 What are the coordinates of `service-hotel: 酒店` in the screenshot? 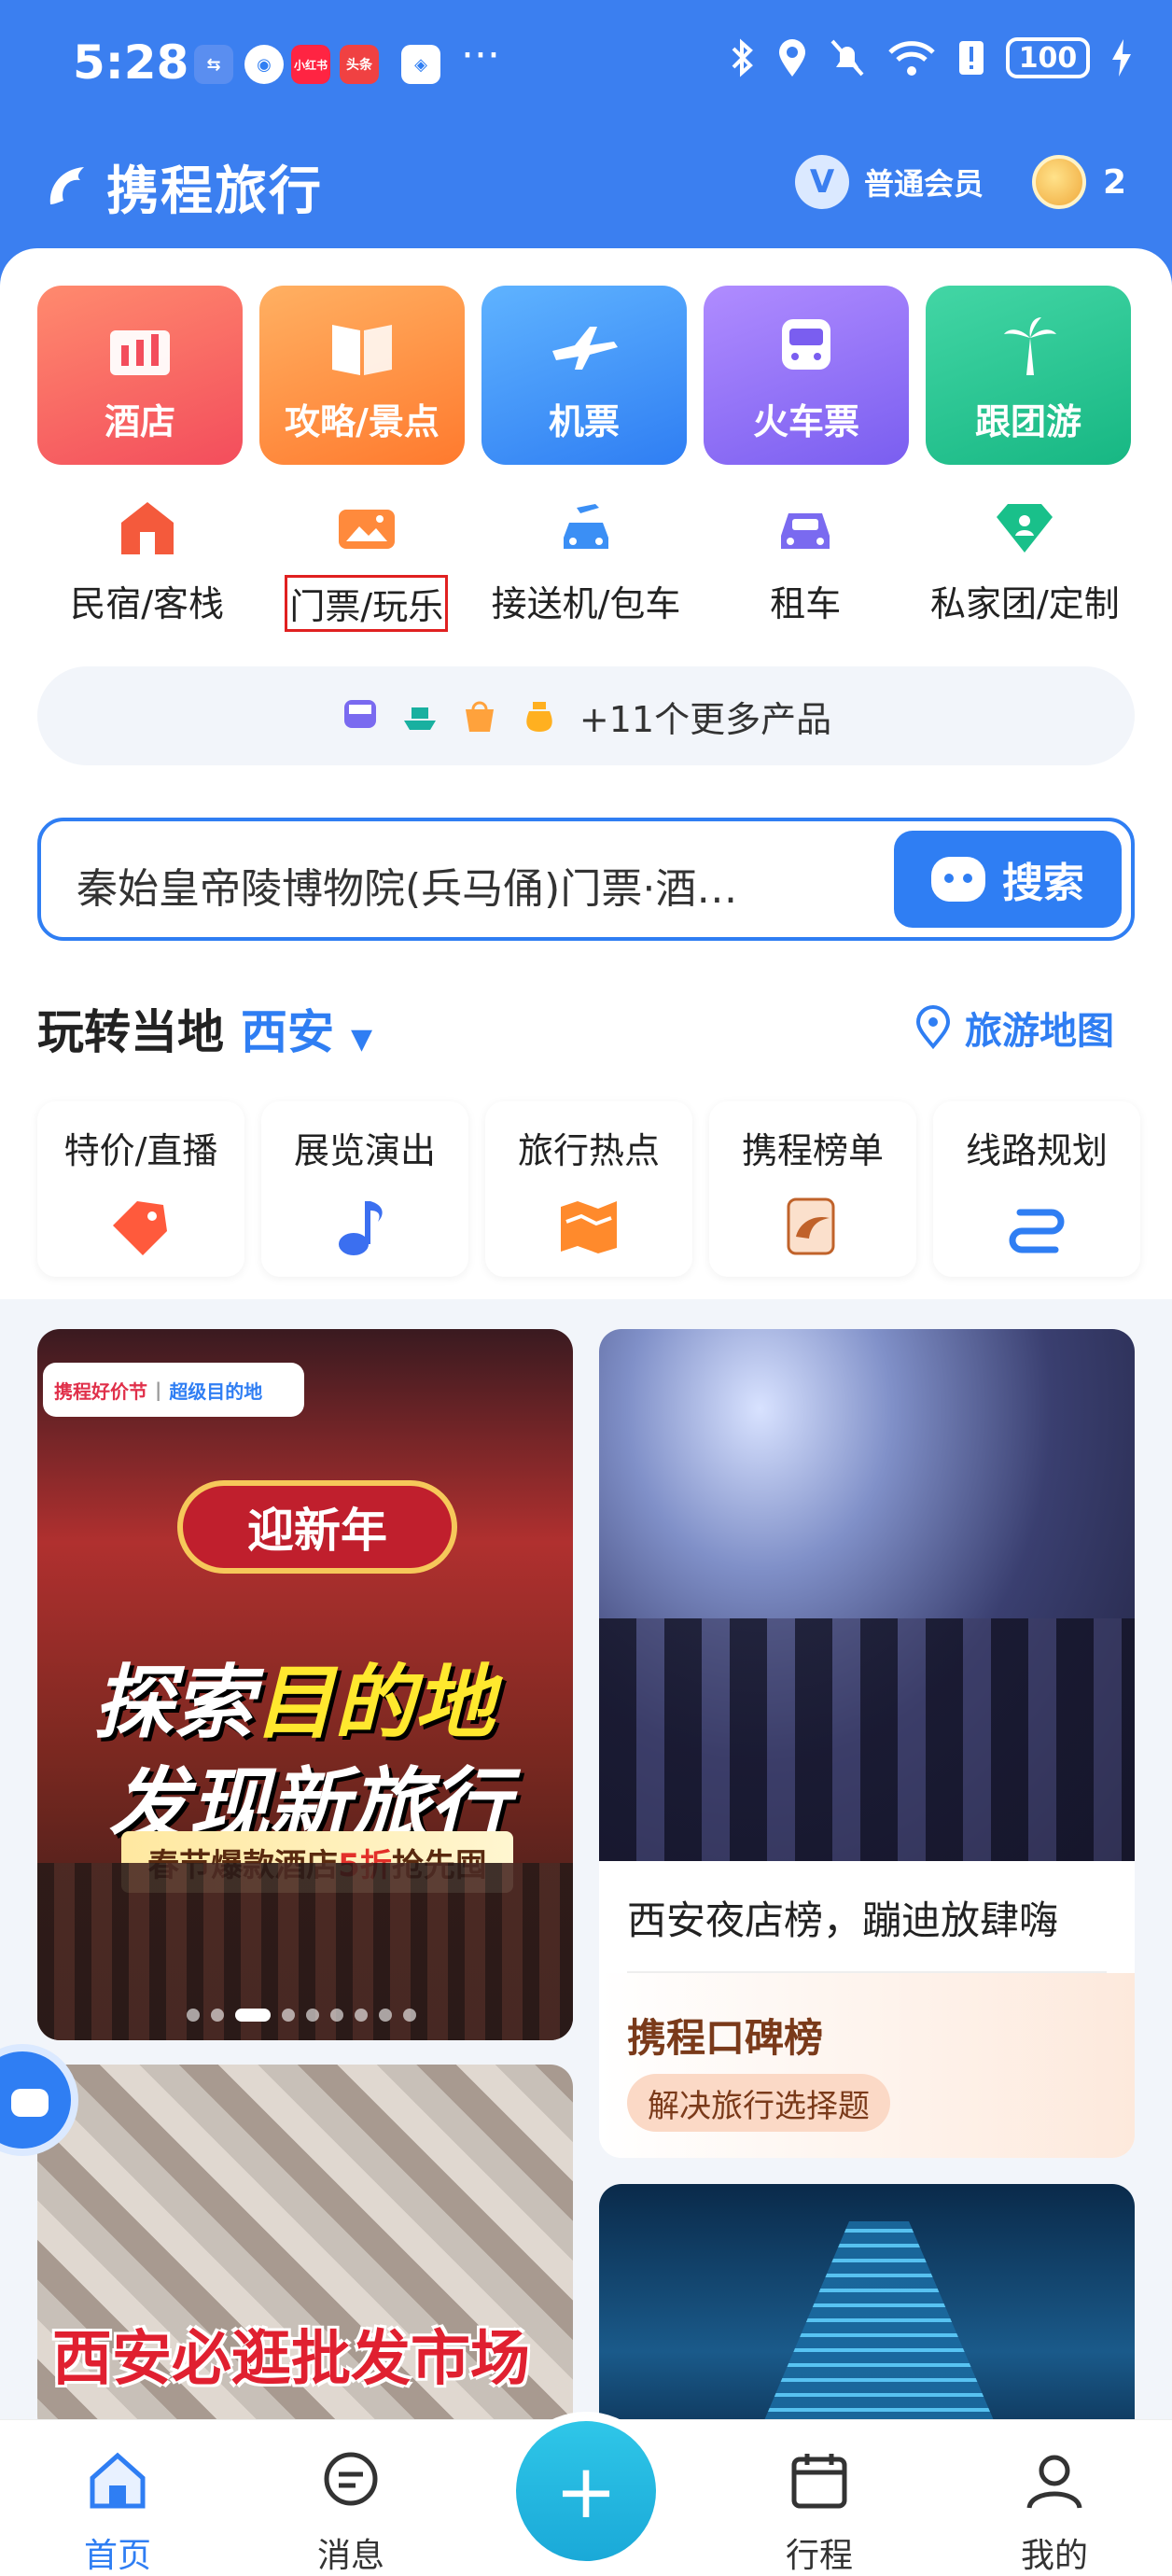 It's located at (140, 375).